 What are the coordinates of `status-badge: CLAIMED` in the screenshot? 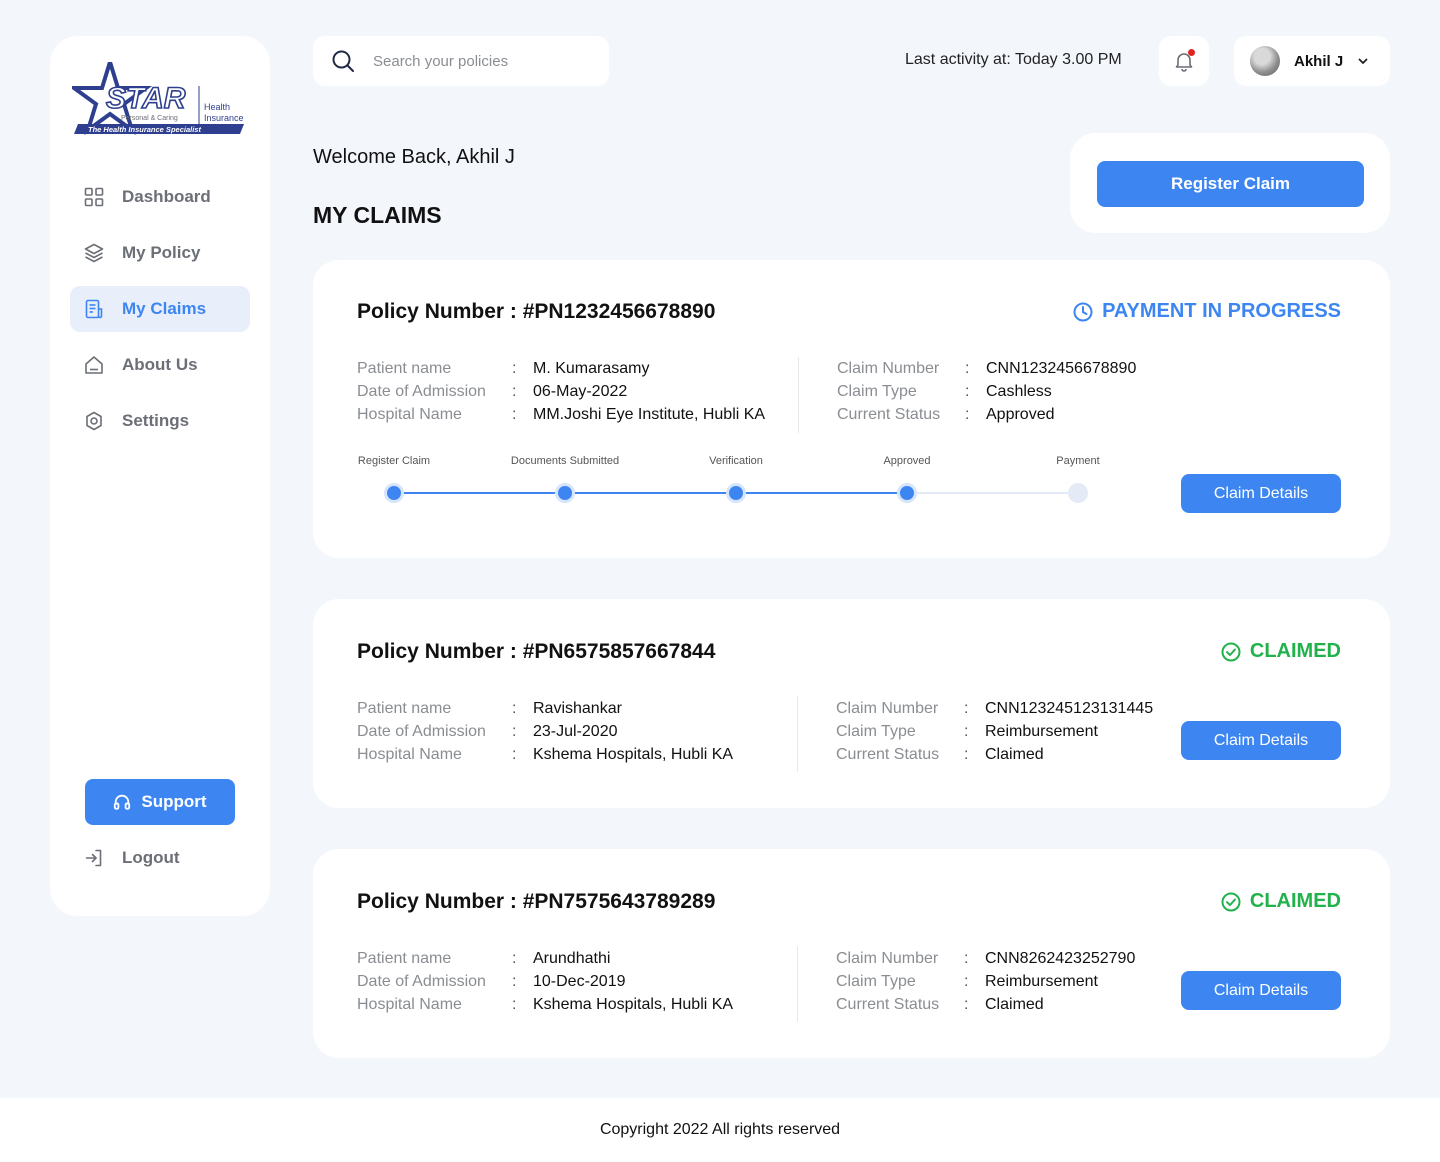 It's located at (1280, 901).